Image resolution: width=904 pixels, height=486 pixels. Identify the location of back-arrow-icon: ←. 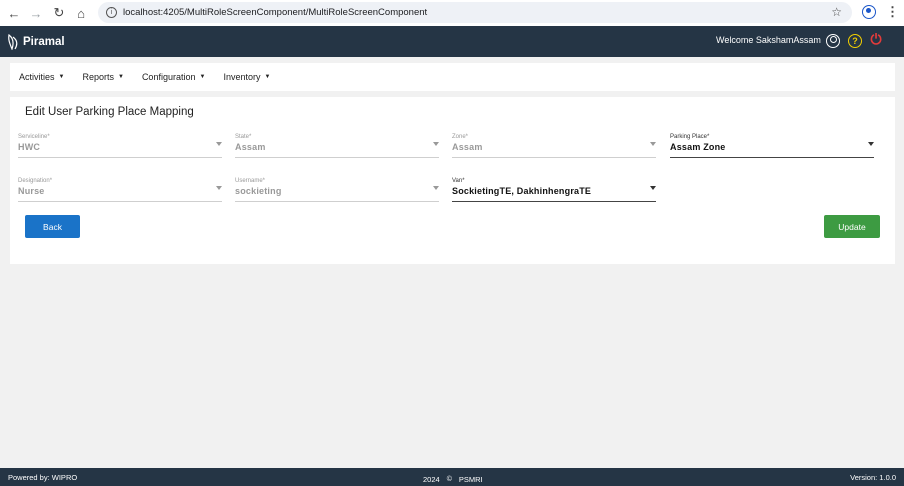
(14, 13).